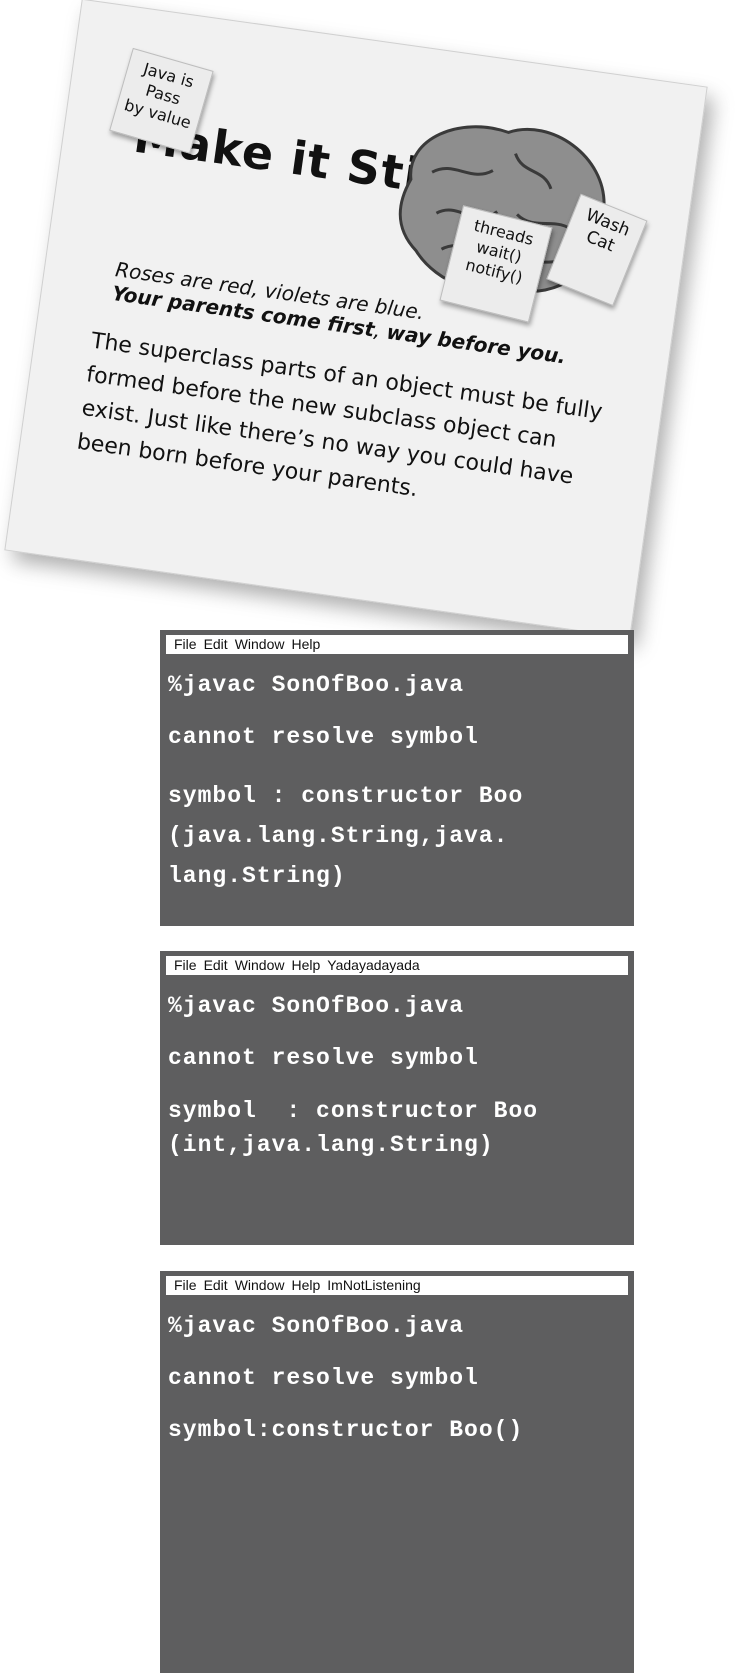  What do you see at coordinates (397, 644) in the screenshot?
I see `menu-bar: File Edit Window Help` at bounding box center [397, 644].